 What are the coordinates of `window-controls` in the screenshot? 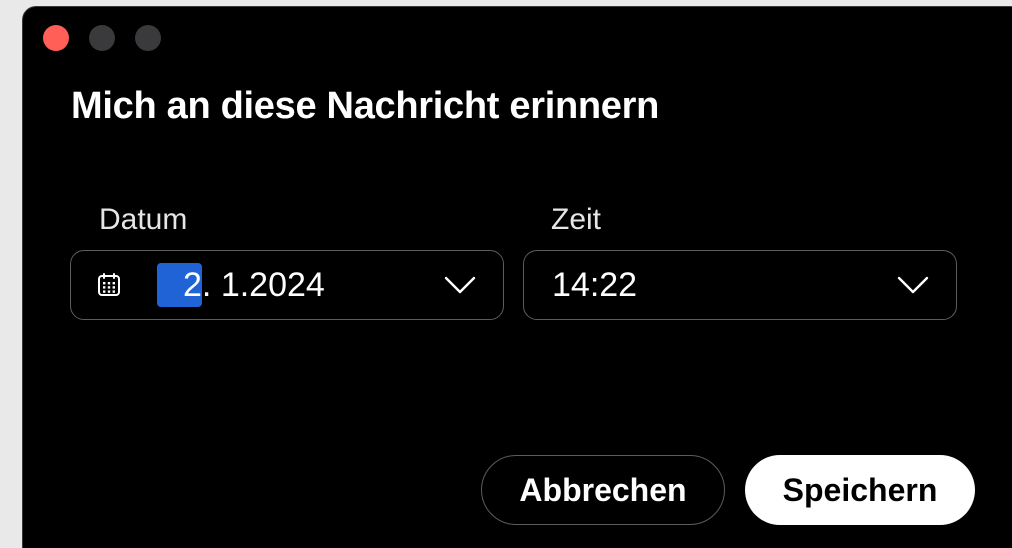 It's located at (102, 38).